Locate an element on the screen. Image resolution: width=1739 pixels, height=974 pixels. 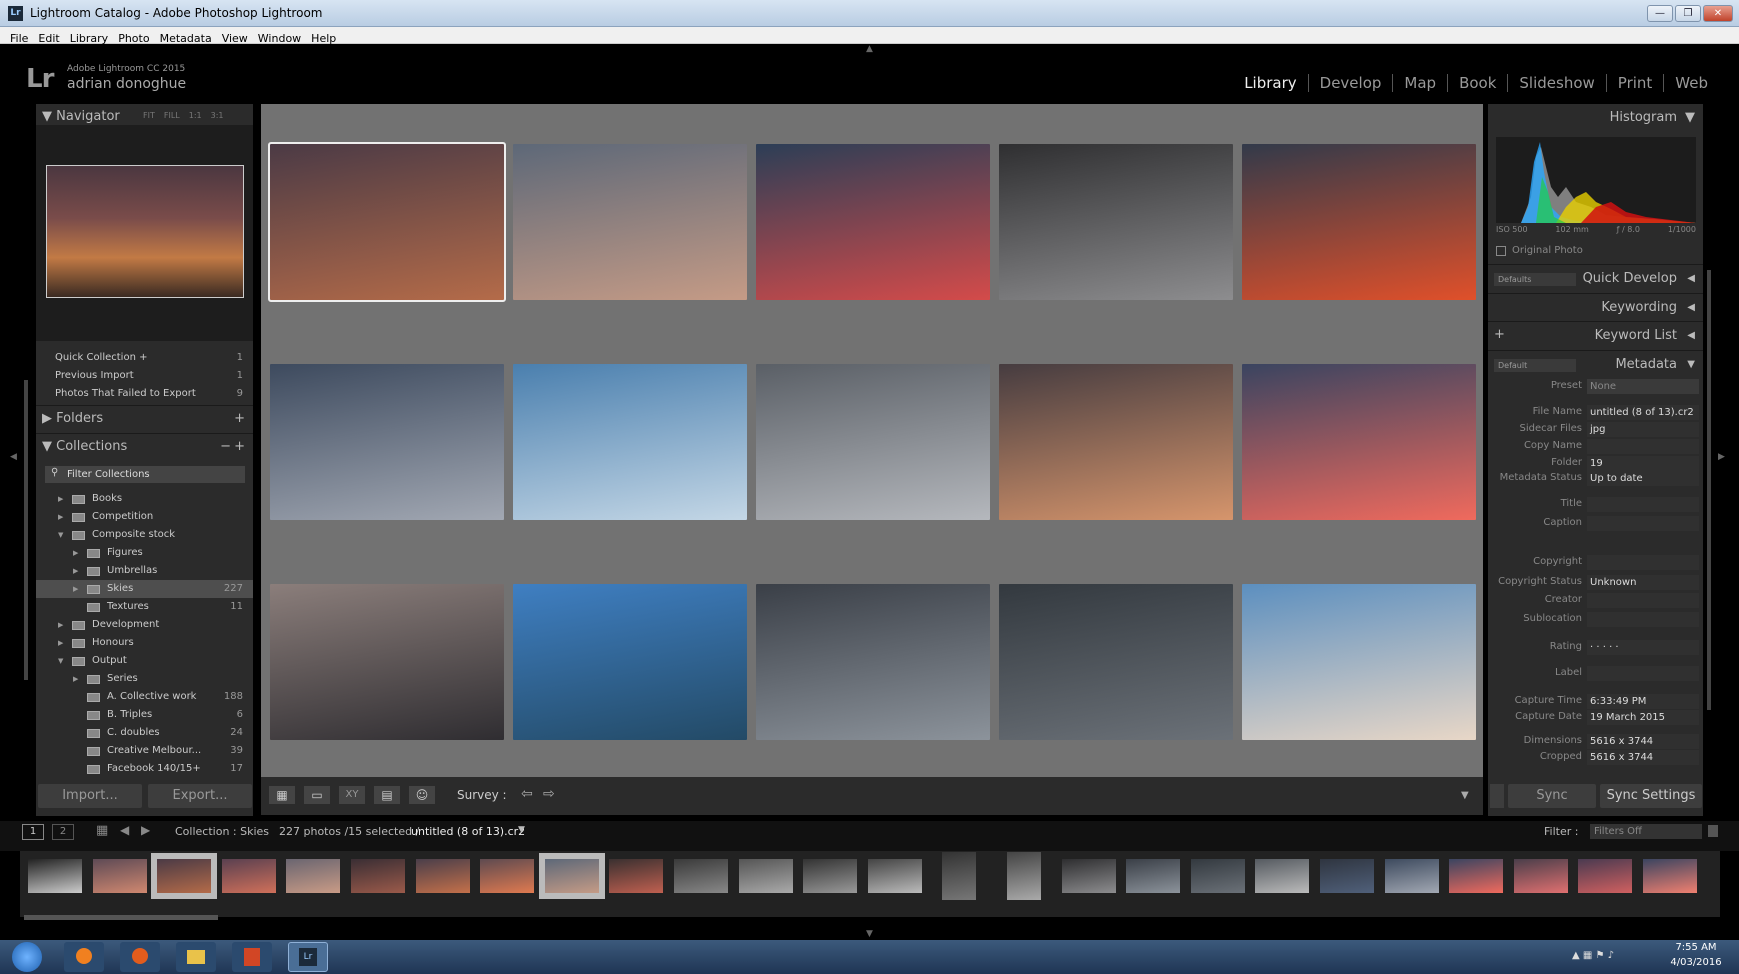
right-panel-scrollbar is located at coordinates (1709, 490).